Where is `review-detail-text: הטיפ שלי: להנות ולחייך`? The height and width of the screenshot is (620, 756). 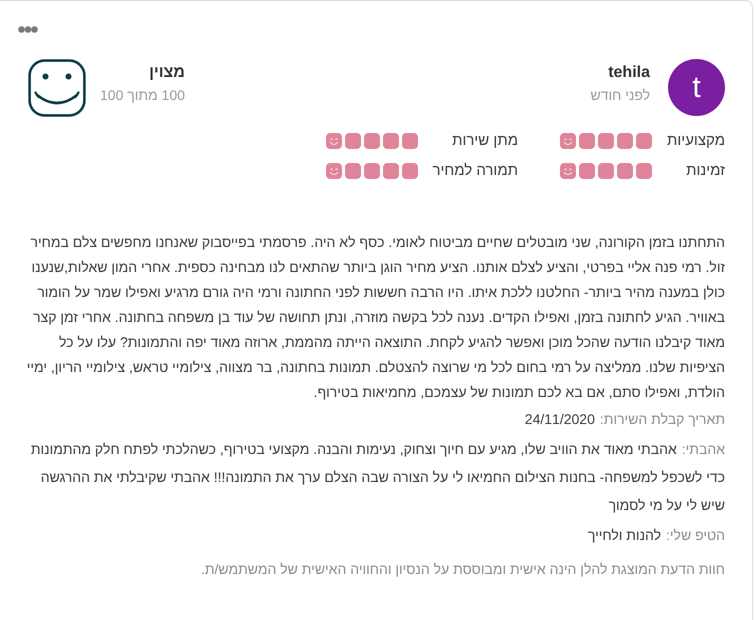 review-detail-text: הטיפ שלי: להנות ולחייך is located at coordinates (655, 535).